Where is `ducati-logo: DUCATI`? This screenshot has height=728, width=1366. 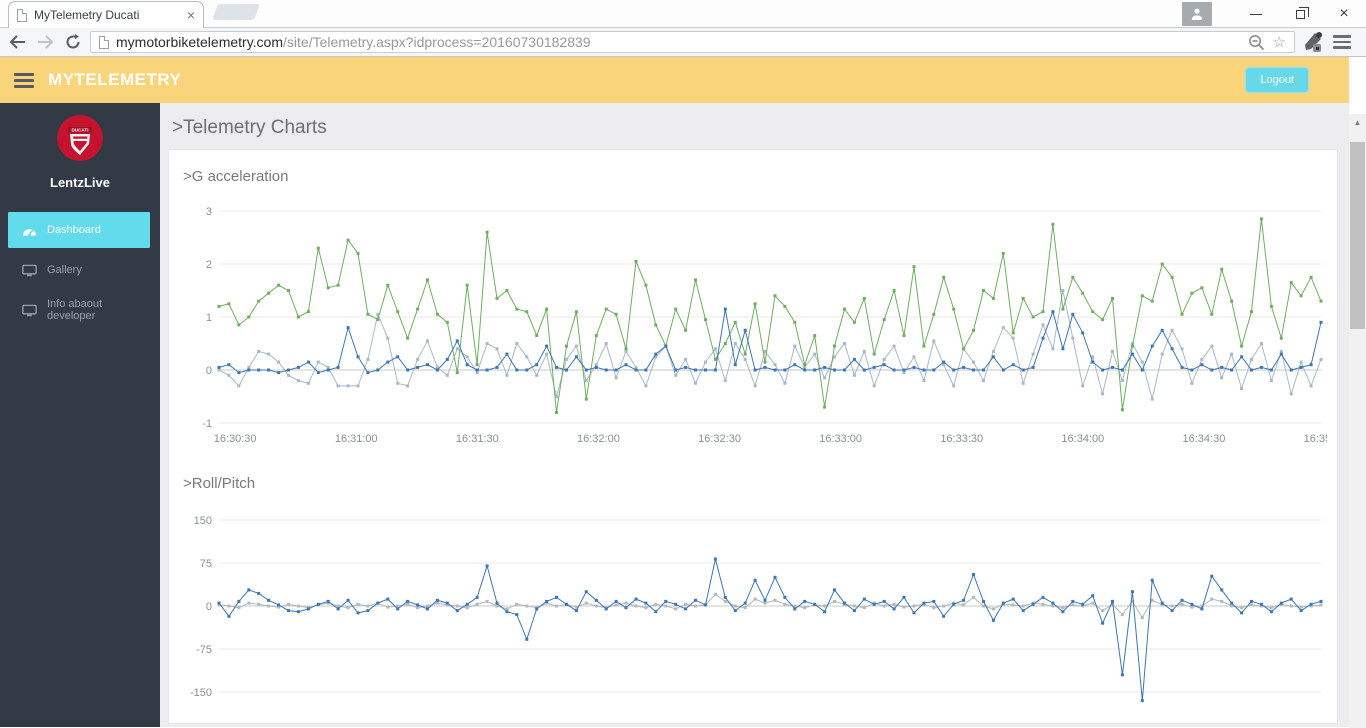
ducati-logo: DUCATI is located at coordinates (80, 135).